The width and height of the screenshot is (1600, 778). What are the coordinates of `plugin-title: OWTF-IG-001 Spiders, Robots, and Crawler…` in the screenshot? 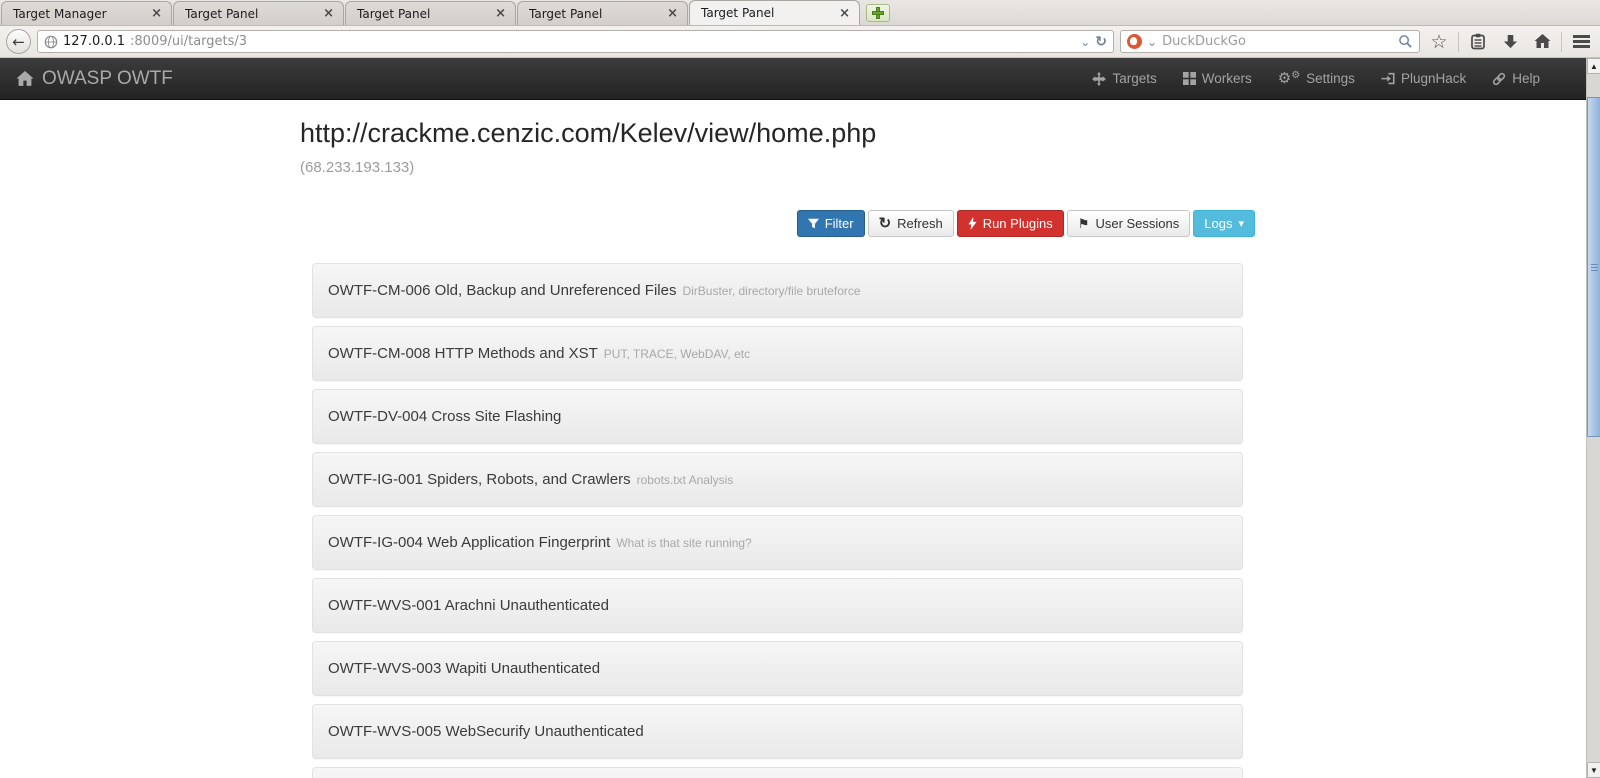 It's located at (479, 479).